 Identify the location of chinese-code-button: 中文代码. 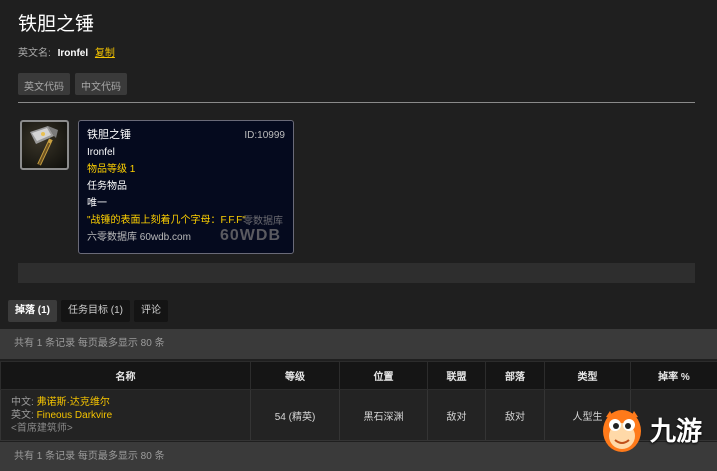
(101, 84).